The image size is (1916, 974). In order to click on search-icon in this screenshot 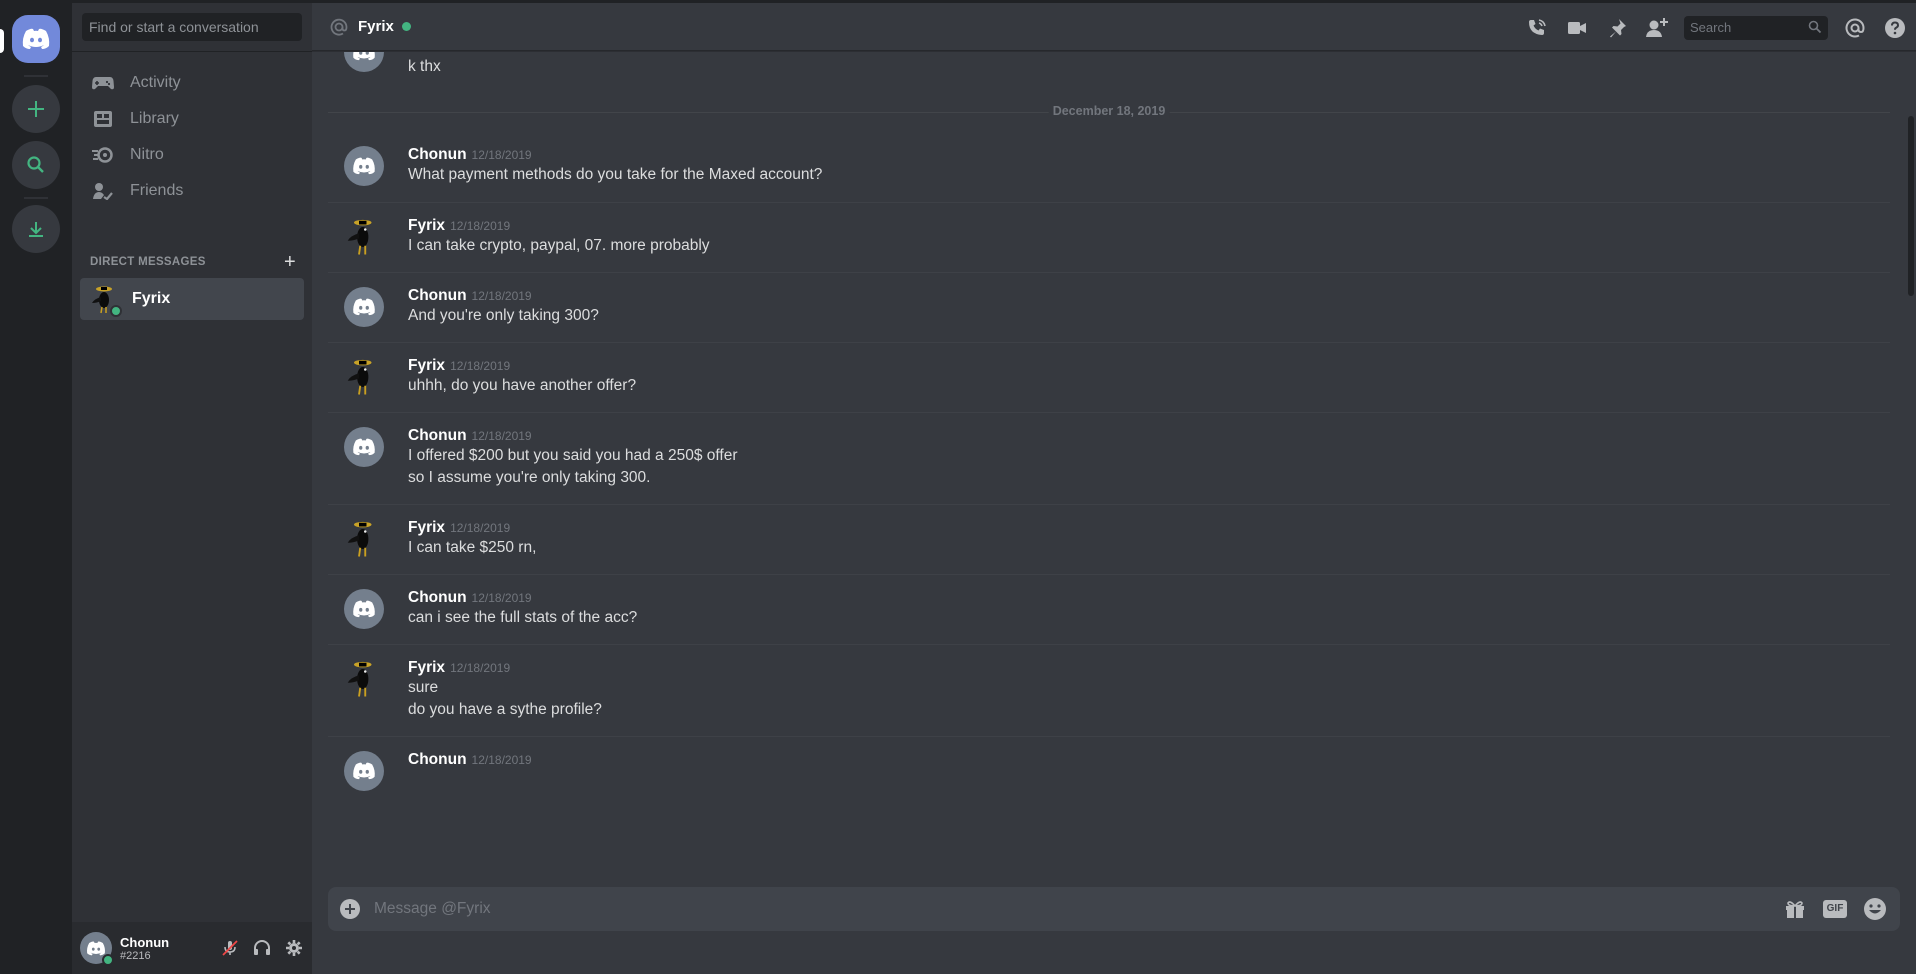, I will do `click(35, 164)`.